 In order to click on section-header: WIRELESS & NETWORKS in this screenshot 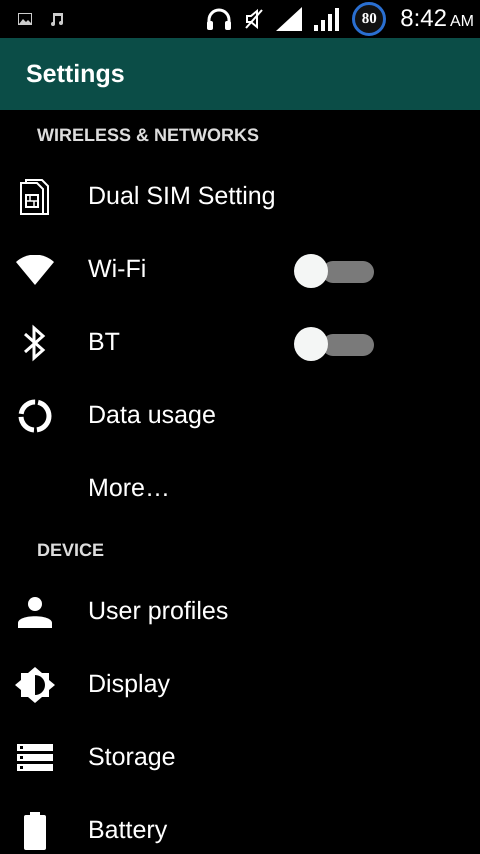, I will do `click(148, 135)`.